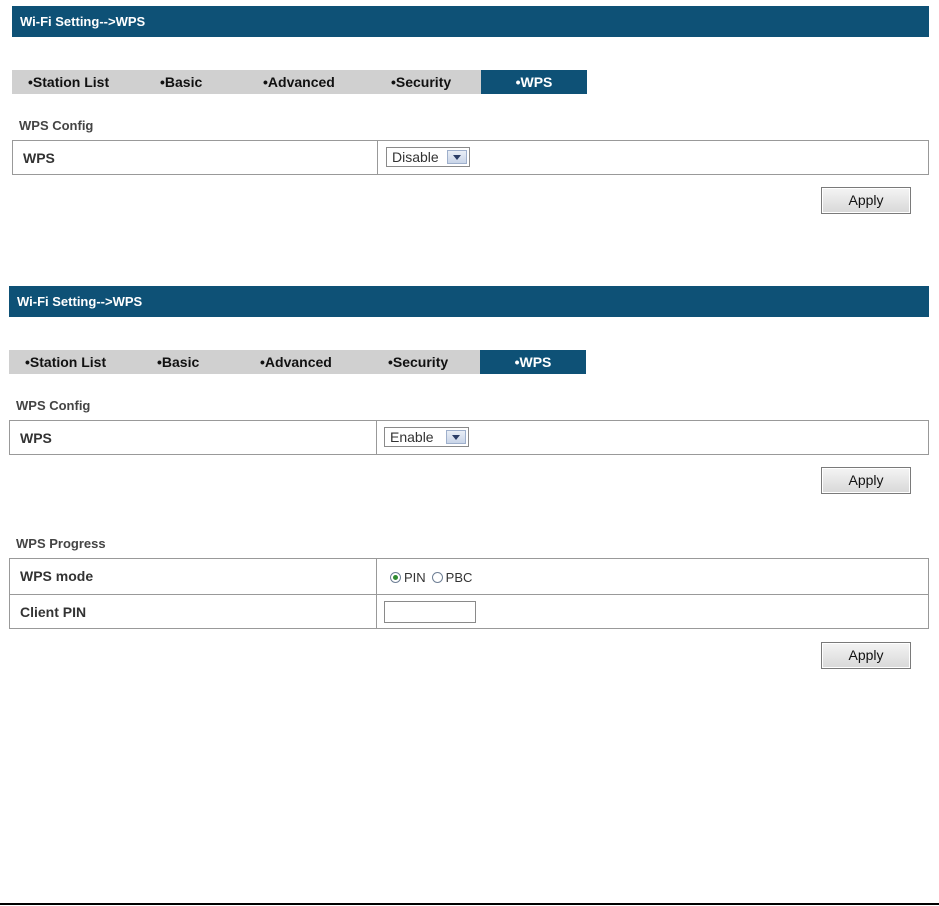  I want to click on panel2-title: Wi-Fi Setting-->WPS, so click(80, 301).